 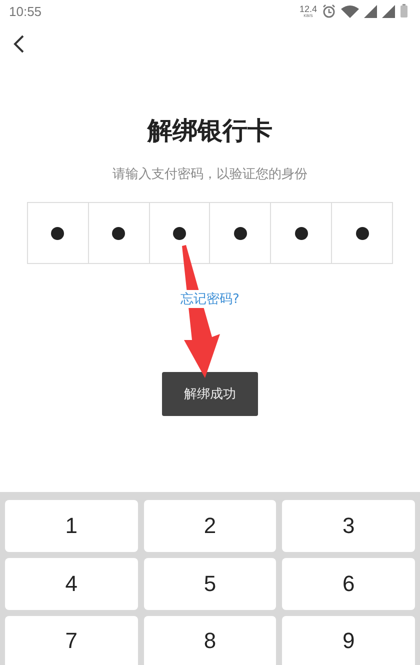 What do you see at coordinates (348, 526) in the screenshot?
I see `keypad-key: 3` at bounding box center [348, 526].